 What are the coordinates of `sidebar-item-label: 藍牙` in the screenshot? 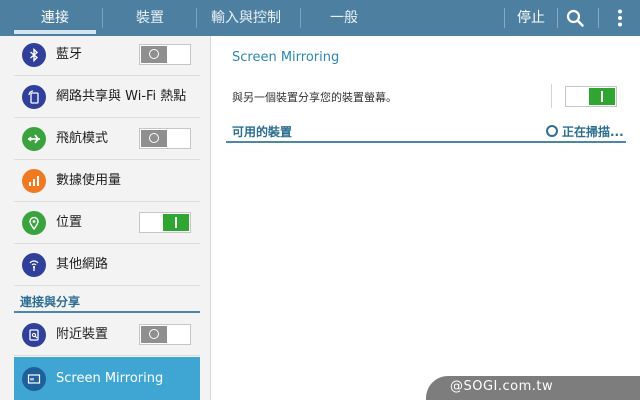 It's located at (69, 54).